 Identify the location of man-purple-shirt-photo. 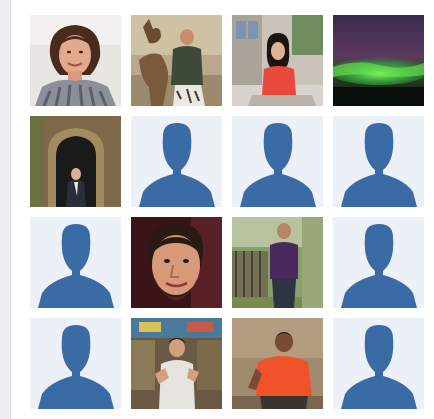
(277, 262).